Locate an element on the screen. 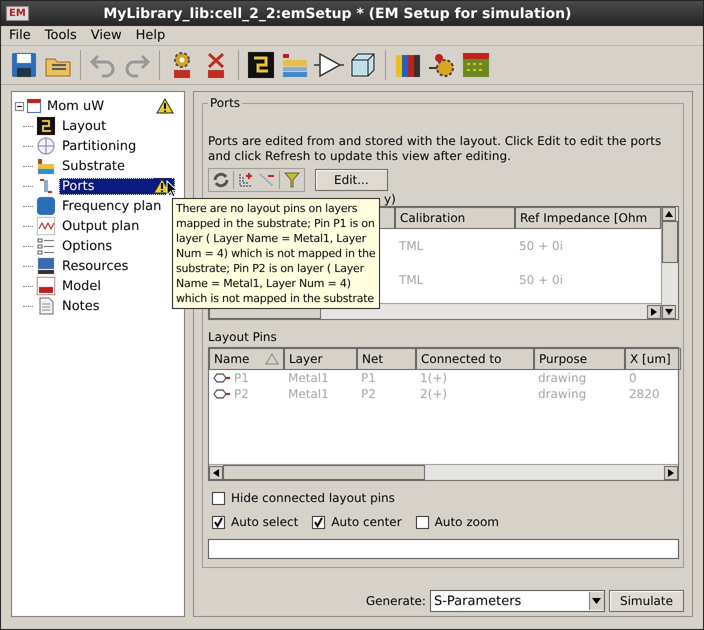 The height and width of the screenshot is (630, 704). checkbox-label: Auto zoom is located at coordinates (466, 522).